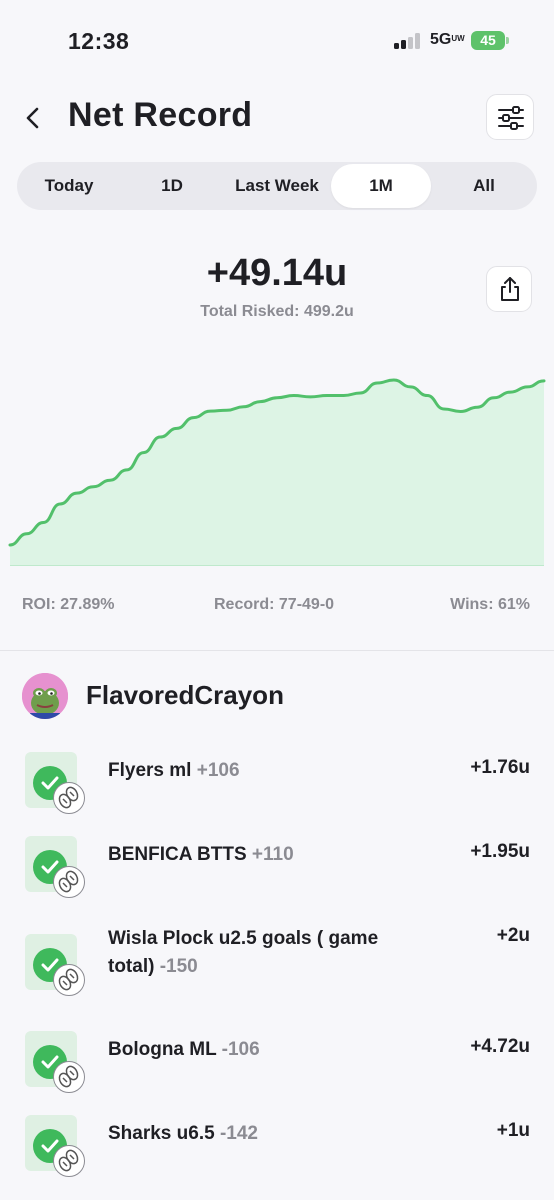 The height and width of the screenshot is (1200, 554). Describe the element at coordinates (277, 273) in the screenshot. I see `net-units-value: +49.14u` at that location.